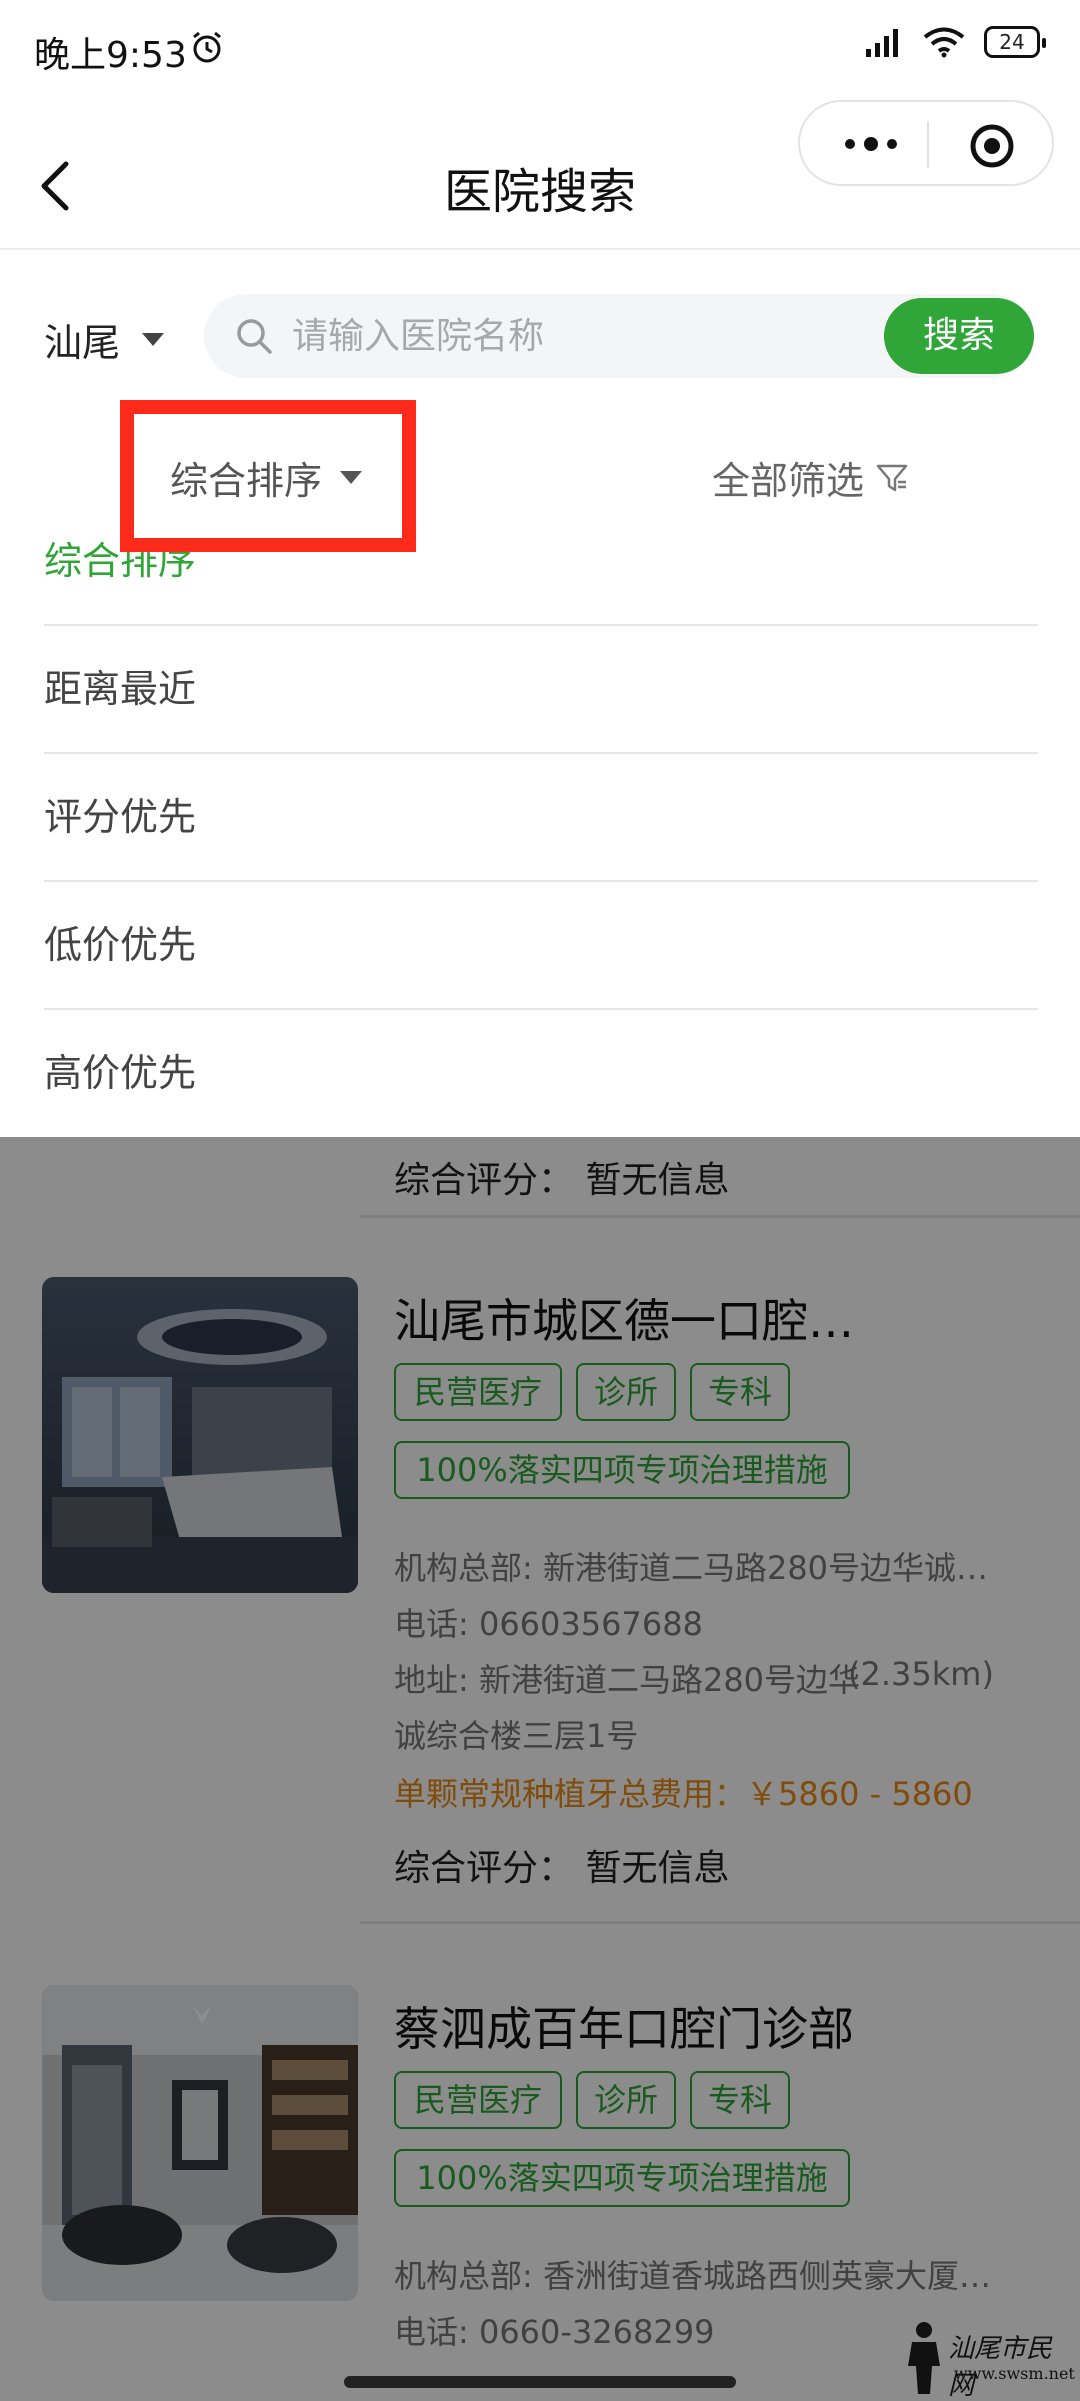 The image size is (1080, 2401). I want to click on caret-down-icon, so click(153, 339).